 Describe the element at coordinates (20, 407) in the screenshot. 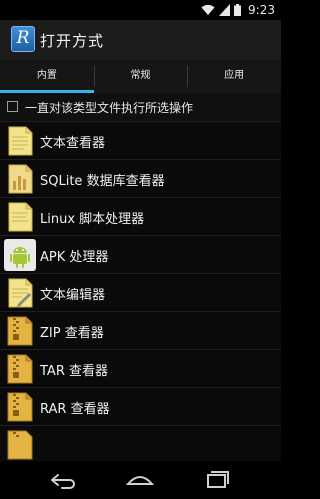

I see `rar-archive-icon` at that location.